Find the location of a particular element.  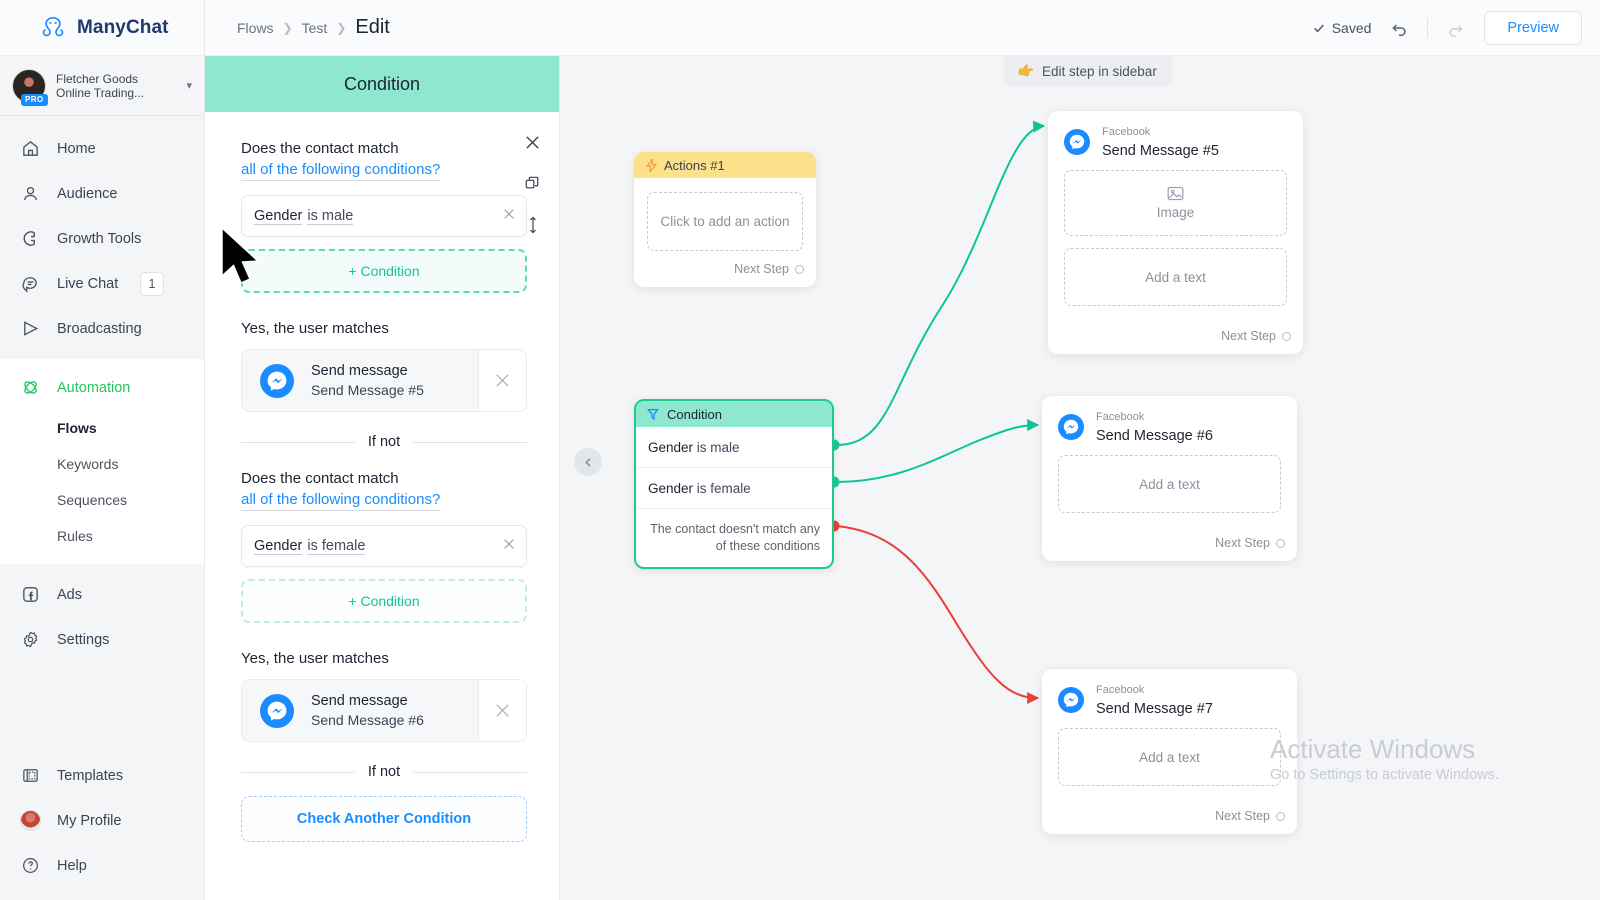

undo-button is located at coordinates (1399, 28).